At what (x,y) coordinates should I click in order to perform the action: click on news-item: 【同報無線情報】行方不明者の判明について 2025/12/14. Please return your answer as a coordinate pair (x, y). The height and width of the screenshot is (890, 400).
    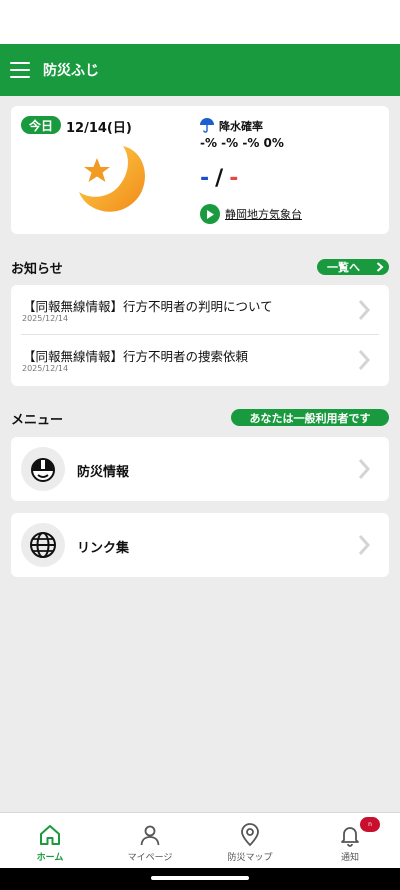
    Looking at the image, I should click on (200, 310).